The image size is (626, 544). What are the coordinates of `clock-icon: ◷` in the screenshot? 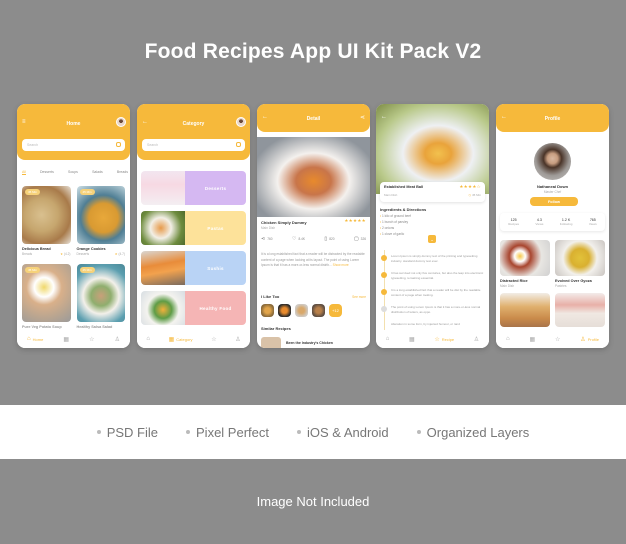 It's located at (470, 195).